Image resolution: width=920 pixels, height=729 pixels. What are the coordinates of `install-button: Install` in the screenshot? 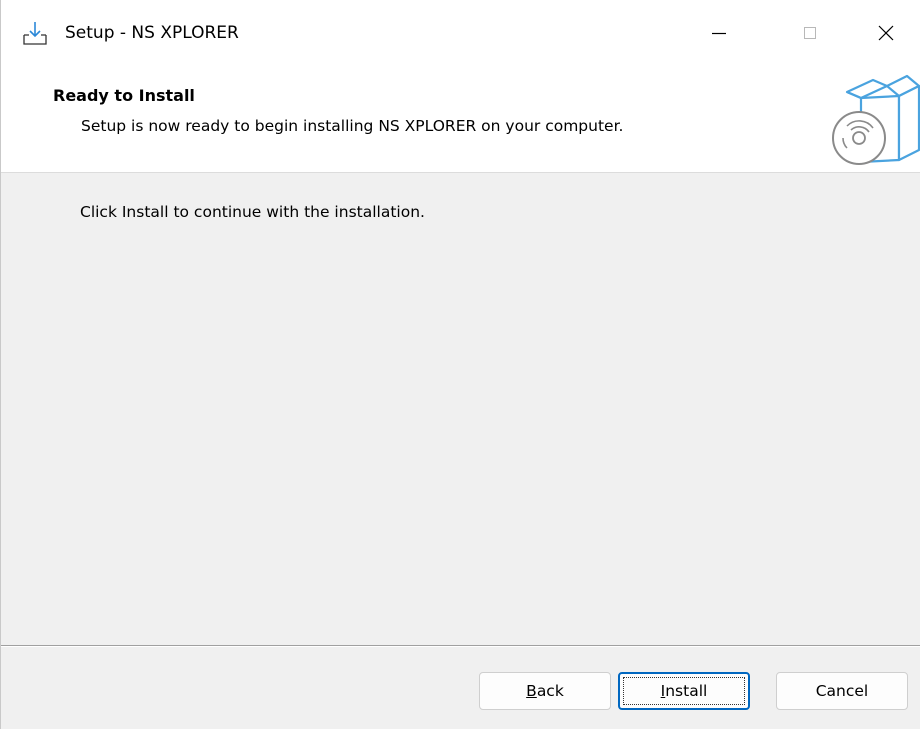 It's located at (684, 691).